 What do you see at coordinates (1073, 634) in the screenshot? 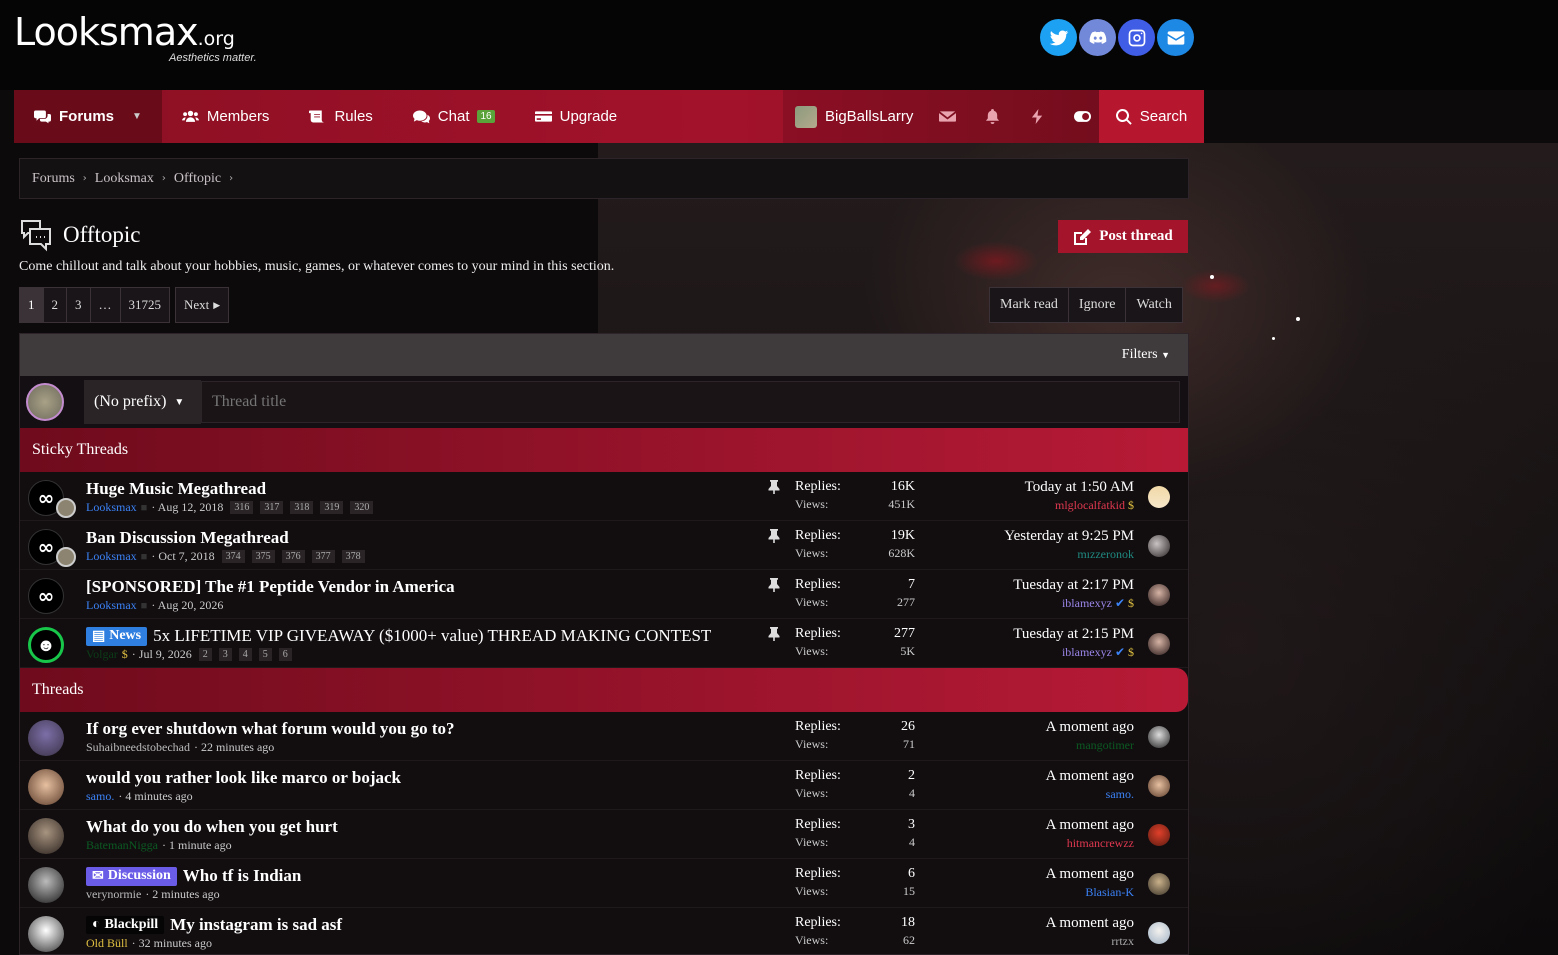
I see `last-post-time: Tuesday at 2:15 PM` at bounding box center [1073, 634].